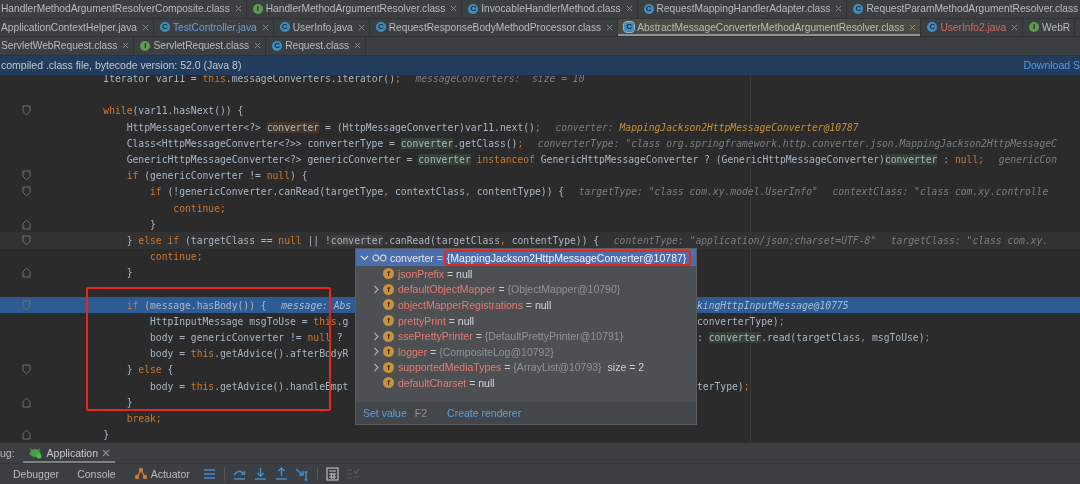  What do you see at coordinates (316, 46) in the screenshot?
I see `editor-tab: C Request.class` at bounding box center [316, 46].